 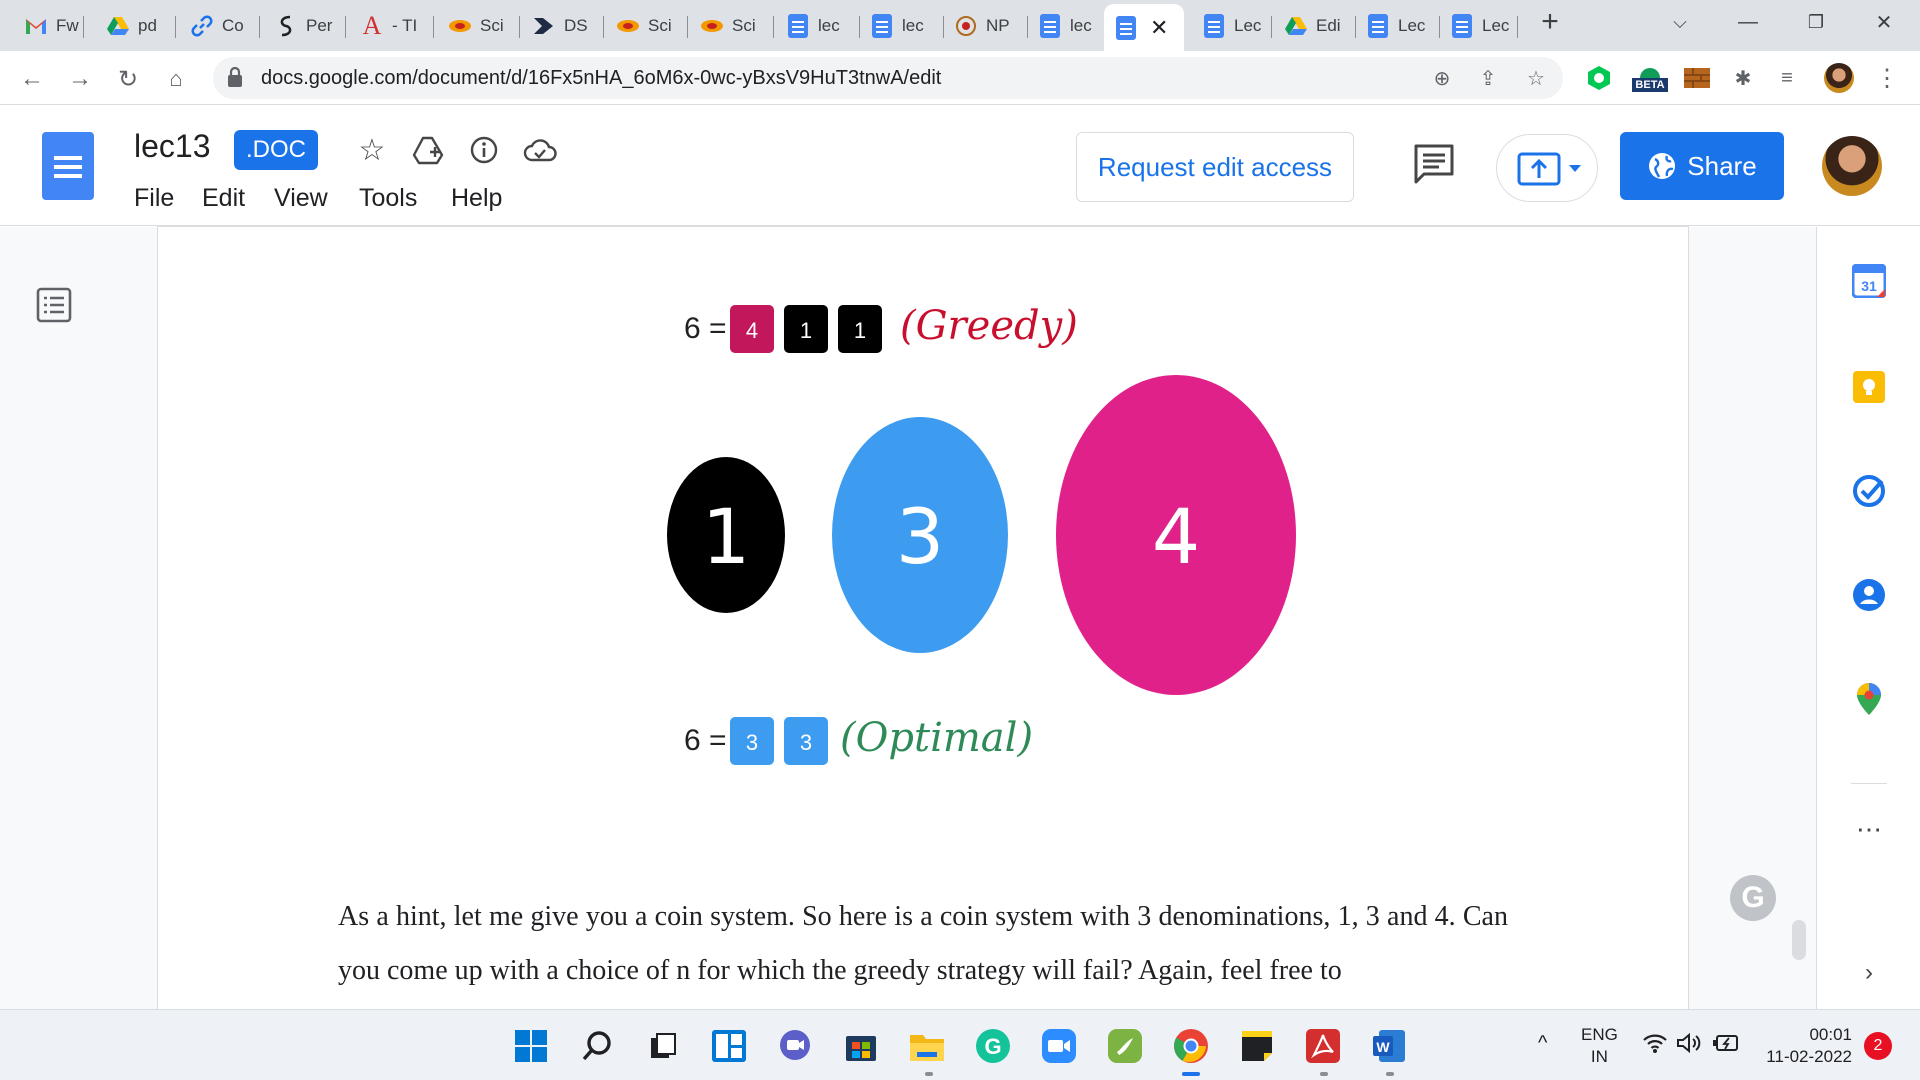 What do you see at coordinates (531, 1046) in the screenshot?
I see `windows-start-icon` at bounding box center [531, 1046].